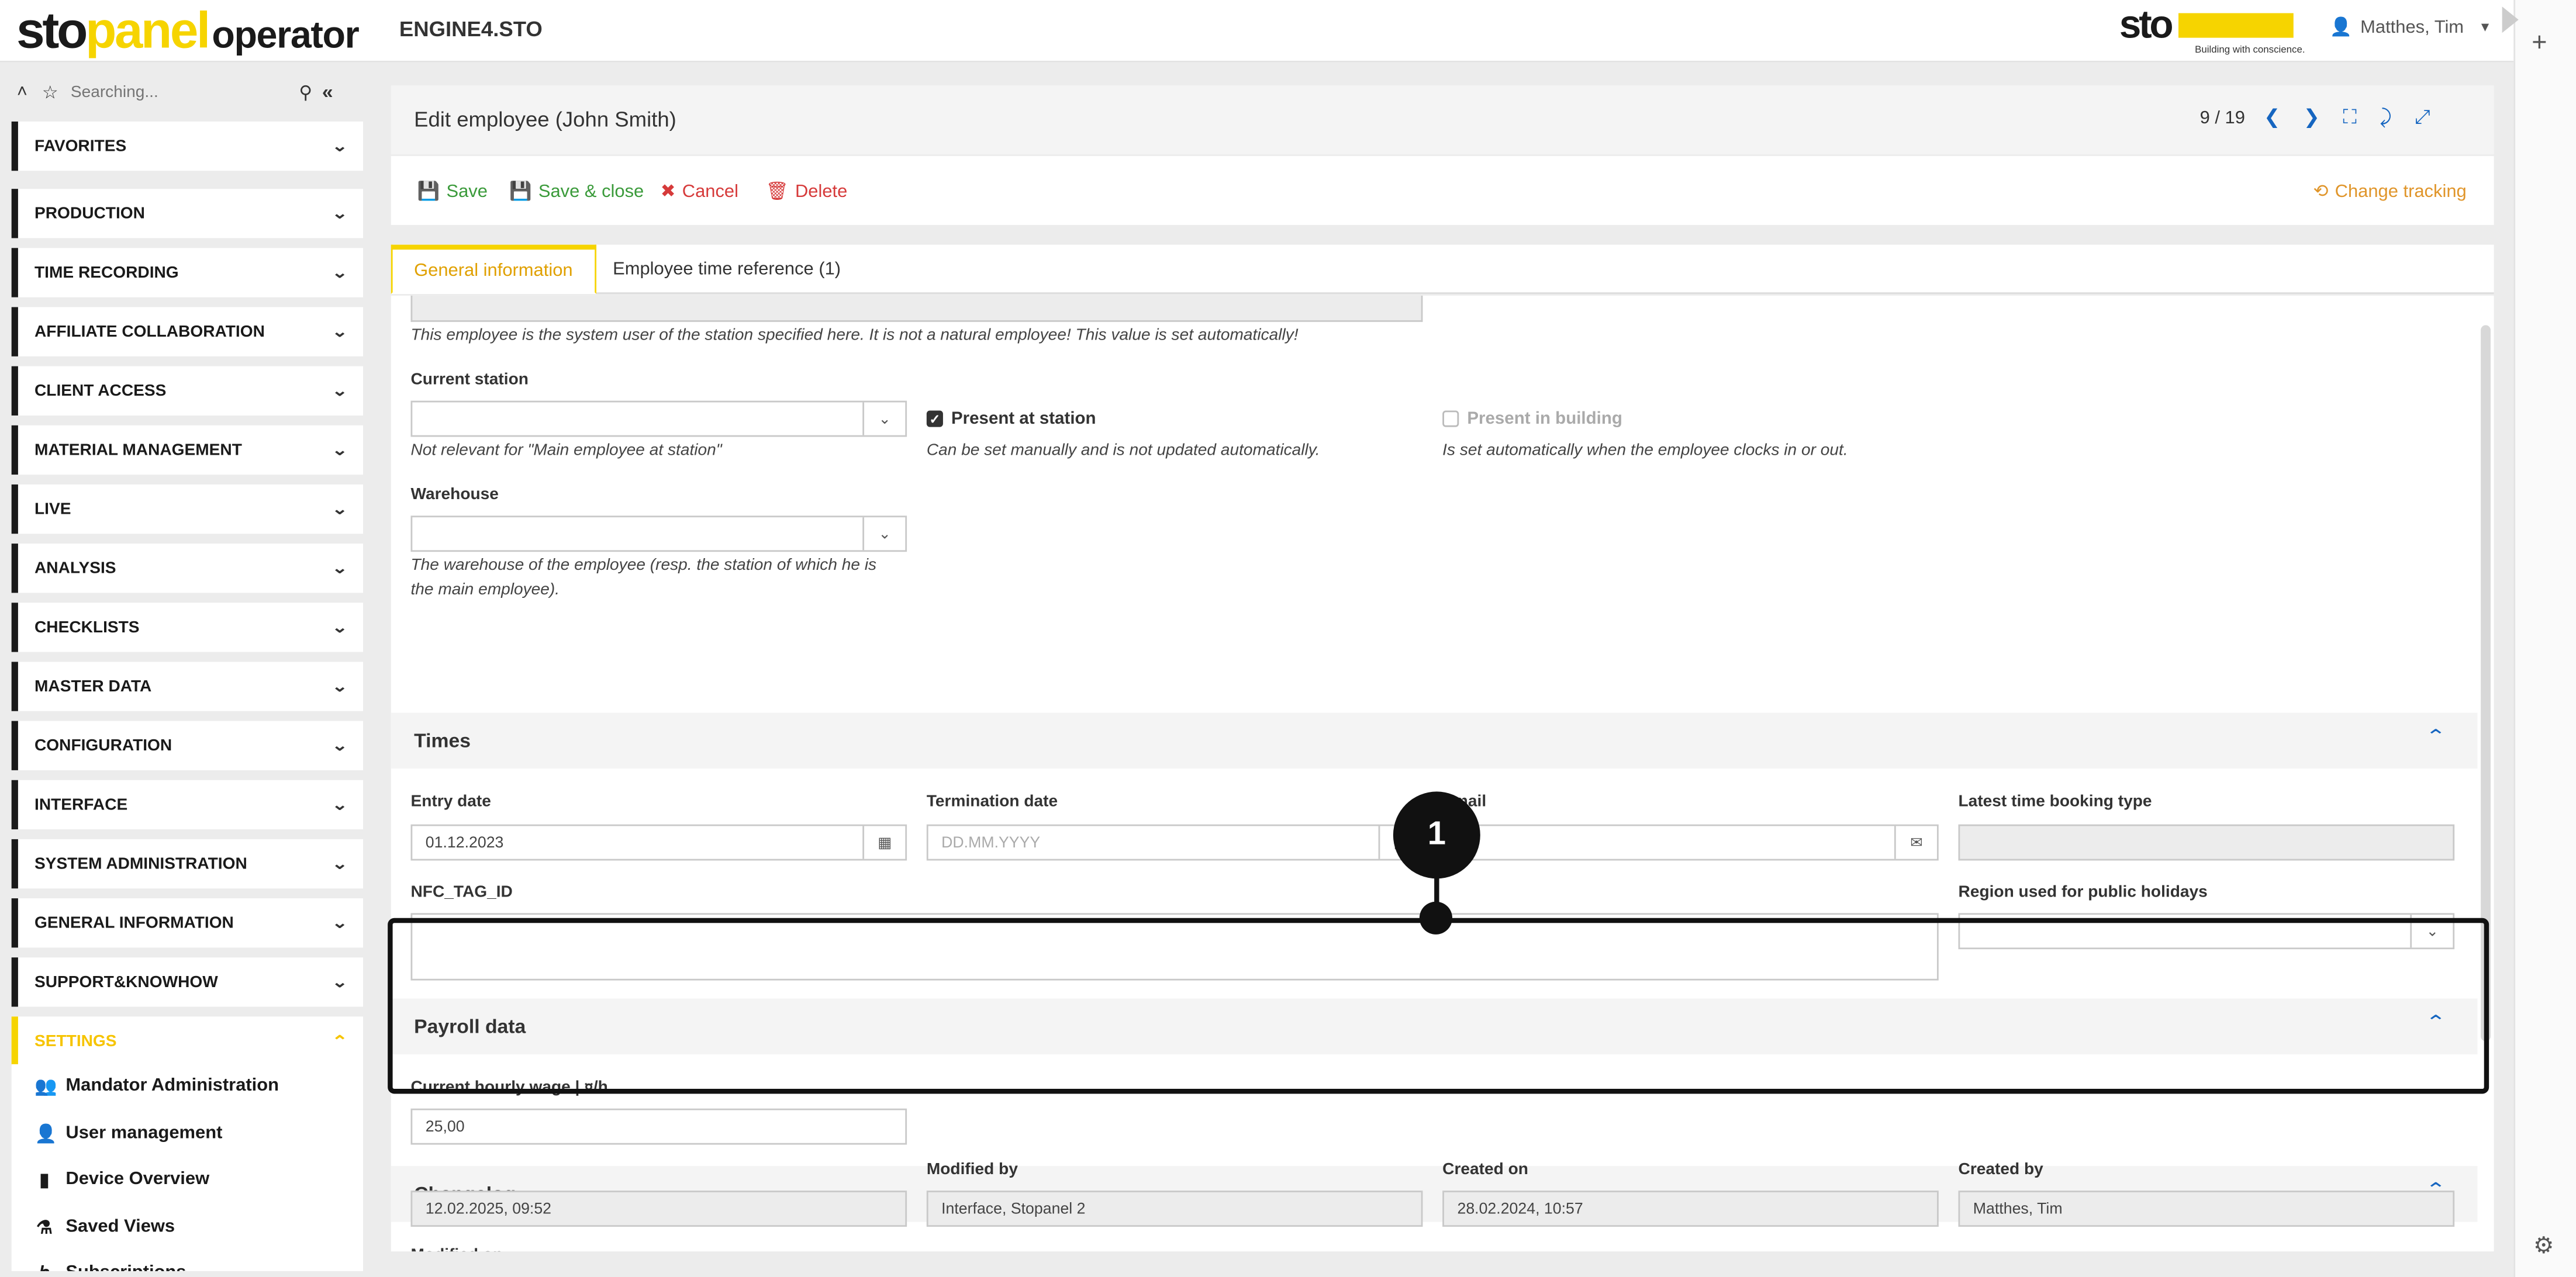 This screenshot has height=1277, width=2576. What do you see at coordinates (187, 214) in the screenshot?
I see `sidebar-item-production: PRODUCTION ⌄` at bounding box center [187, 214].